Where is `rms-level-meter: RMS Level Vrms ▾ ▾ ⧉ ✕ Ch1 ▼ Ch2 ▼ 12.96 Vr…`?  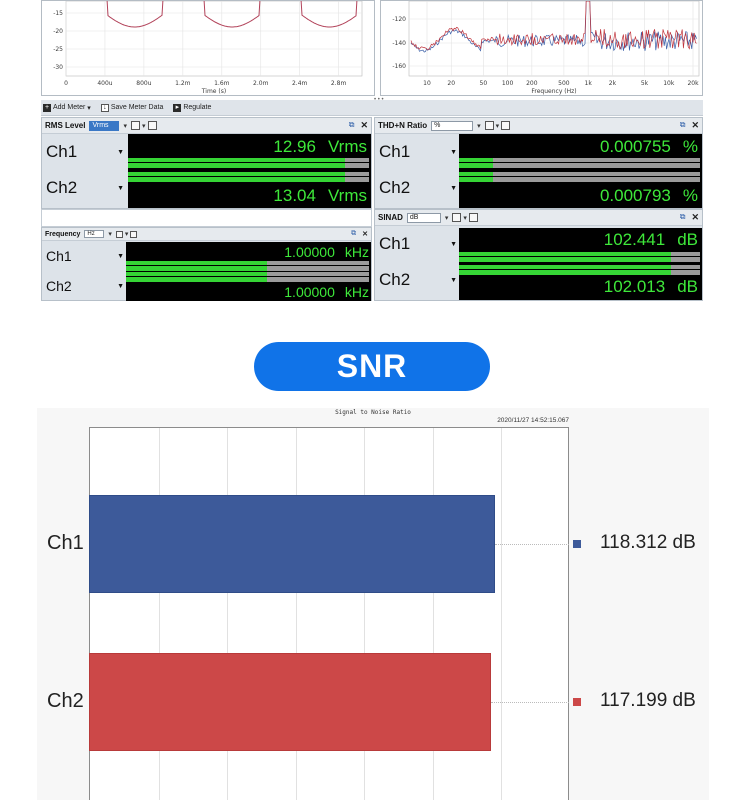 rms-level-meter: RMS Level Vrms ▾ ▾ ⧉ ✕ Ch1 ▼ Ch2 ▼ 12.96 Vr… is located at coordinates (206, 163).